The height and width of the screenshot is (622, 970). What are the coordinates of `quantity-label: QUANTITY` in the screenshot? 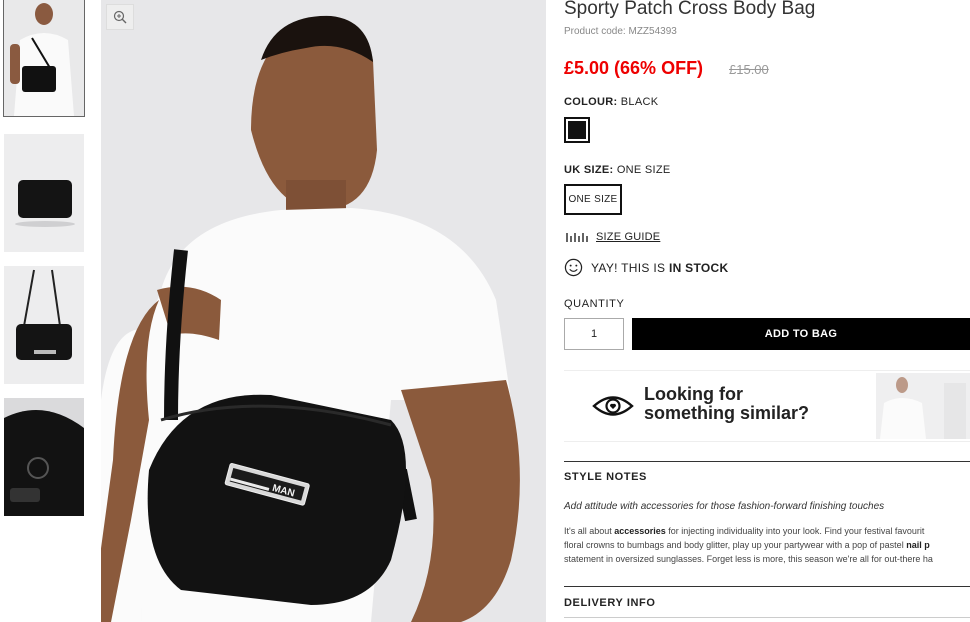 It's located at (594, 304).